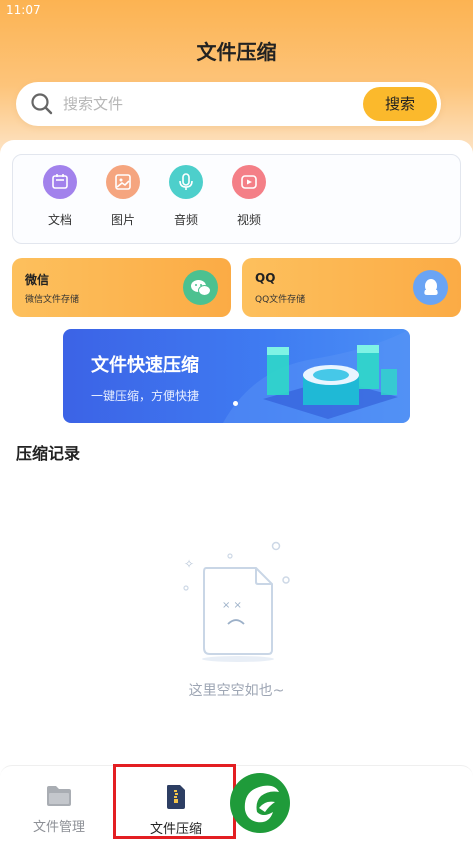 Image resolution: width=473 pixels, height=841 pixels. What do you see at coordinates (60, 182) in the screenshot?
I see `document-icon` at bounding box center [60, 182].